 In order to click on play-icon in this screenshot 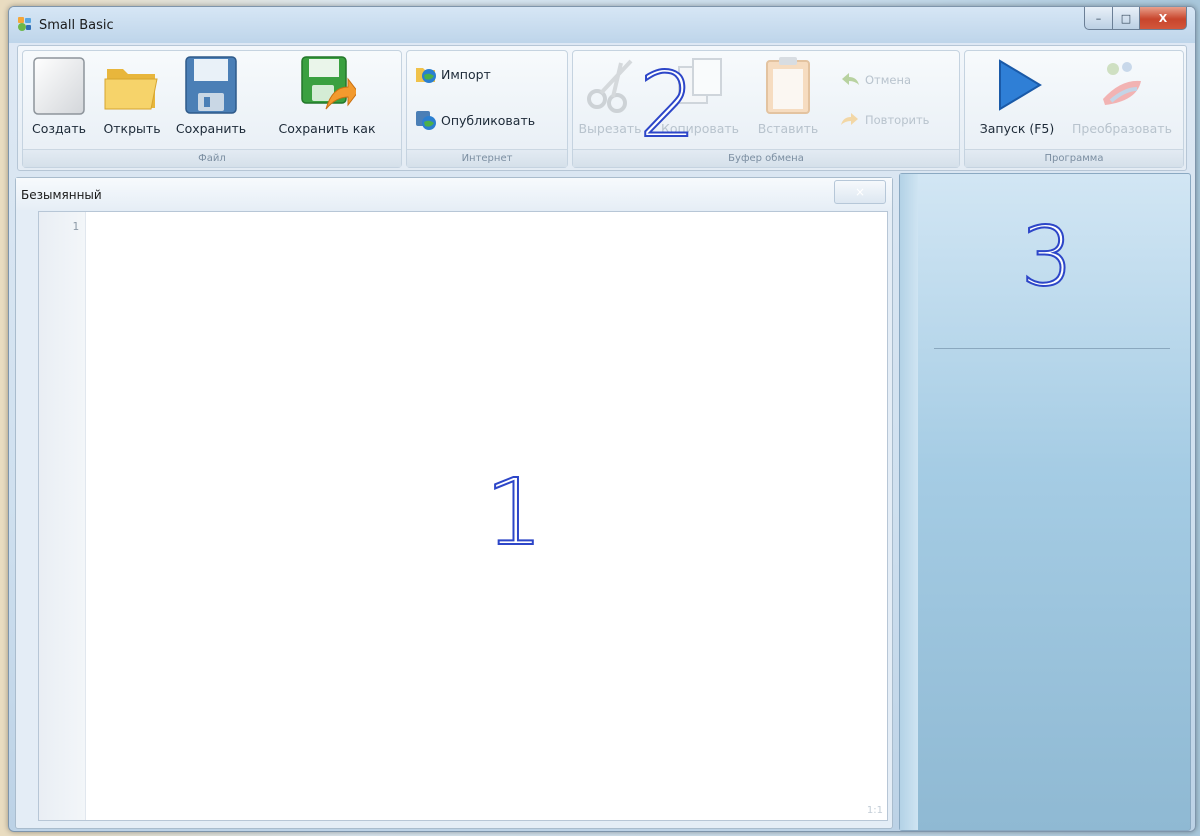, I will do `click(1020, 85)`.